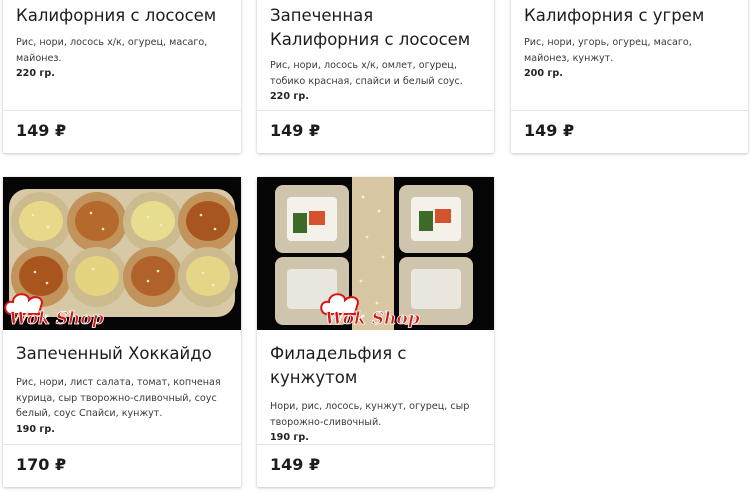 Image resolution: width=750 pixels, height=497 pixels. Describe the element at coordinates (122, 465) in the screenshot. I see `product-footer: 170 ₽` at that location.